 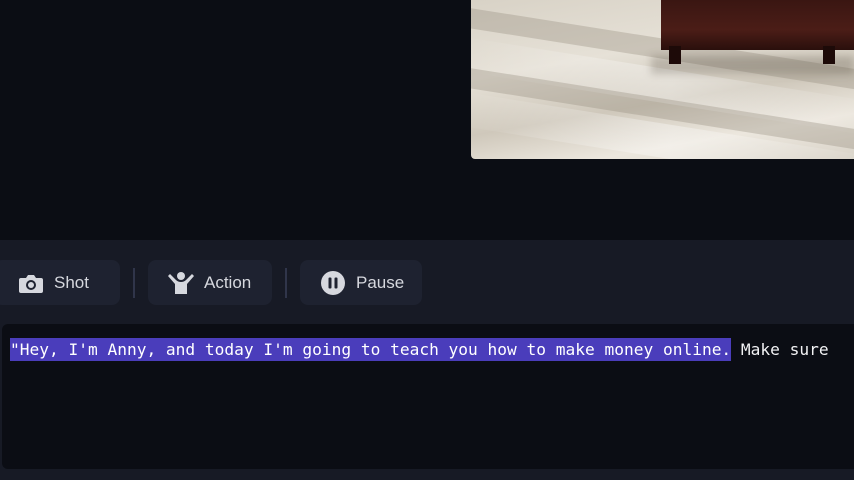 I want to click on toolbar: Shot Action Pause, so click(x=427, y=282).